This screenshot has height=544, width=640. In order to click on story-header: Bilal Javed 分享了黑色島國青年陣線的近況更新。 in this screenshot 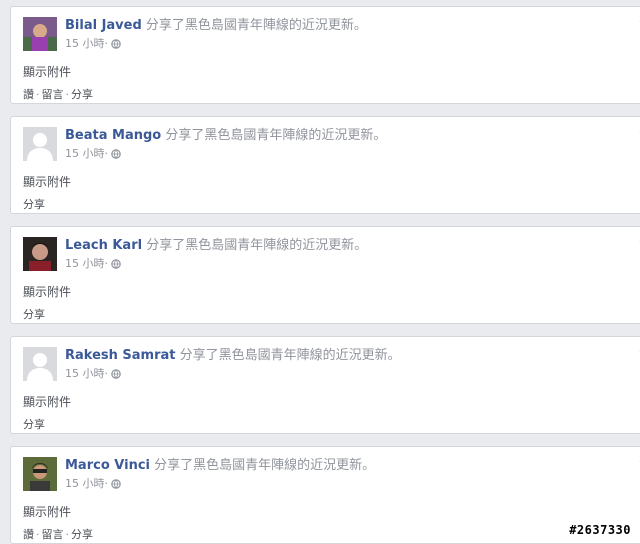, I will do `click(347, 26)`.